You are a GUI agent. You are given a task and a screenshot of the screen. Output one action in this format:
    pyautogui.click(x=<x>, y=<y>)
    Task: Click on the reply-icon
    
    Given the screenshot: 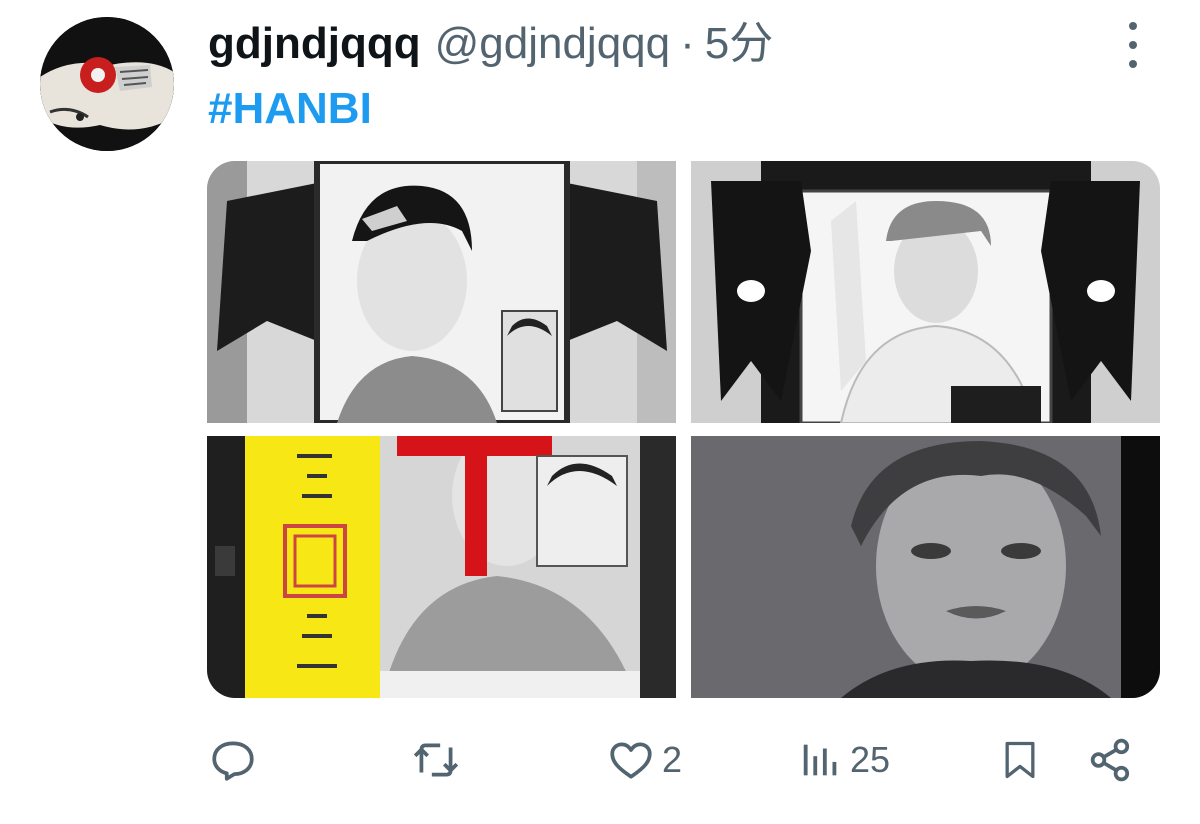 What is the action you would take?
    pyautogui.click(x=233, y=761)
    